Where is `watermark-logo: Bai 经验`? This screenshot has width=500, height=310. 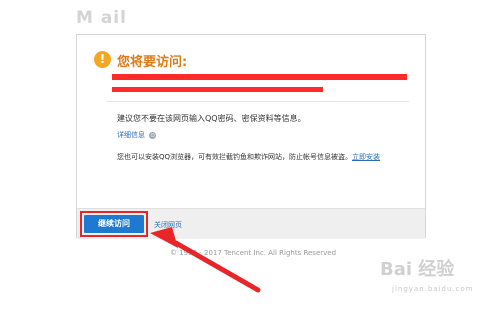 watermark-logo: Bai 经验 is located at coordinates (417, 269).